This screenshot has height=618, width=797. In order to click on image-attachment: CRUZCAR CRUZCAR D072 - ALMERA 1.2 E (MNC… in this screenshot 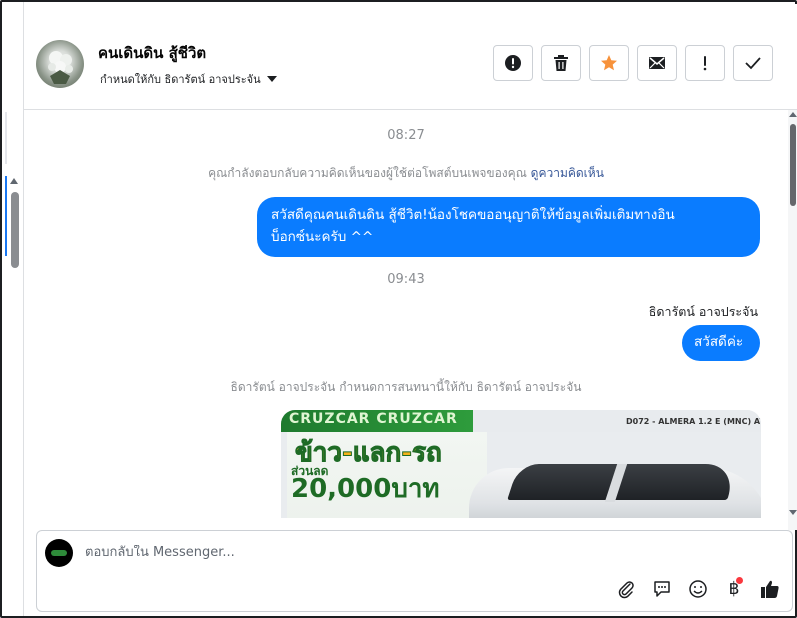, I will do `click(521, 464)`.